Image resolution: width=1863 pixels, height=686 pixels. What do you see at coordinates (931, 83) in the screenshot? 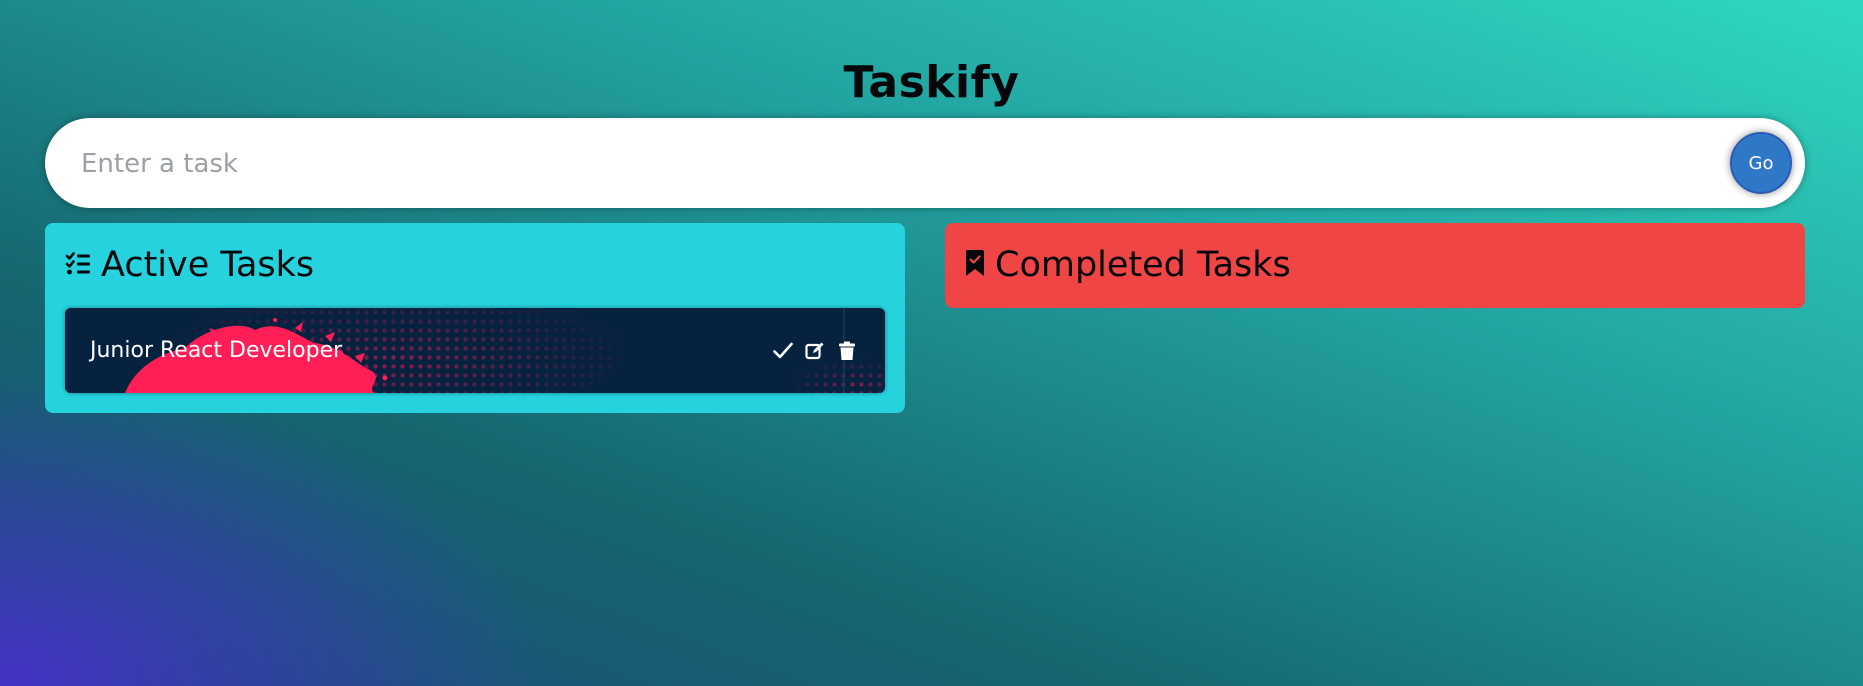
I see `app-title: Taskify` at bounding box center [931, 83].